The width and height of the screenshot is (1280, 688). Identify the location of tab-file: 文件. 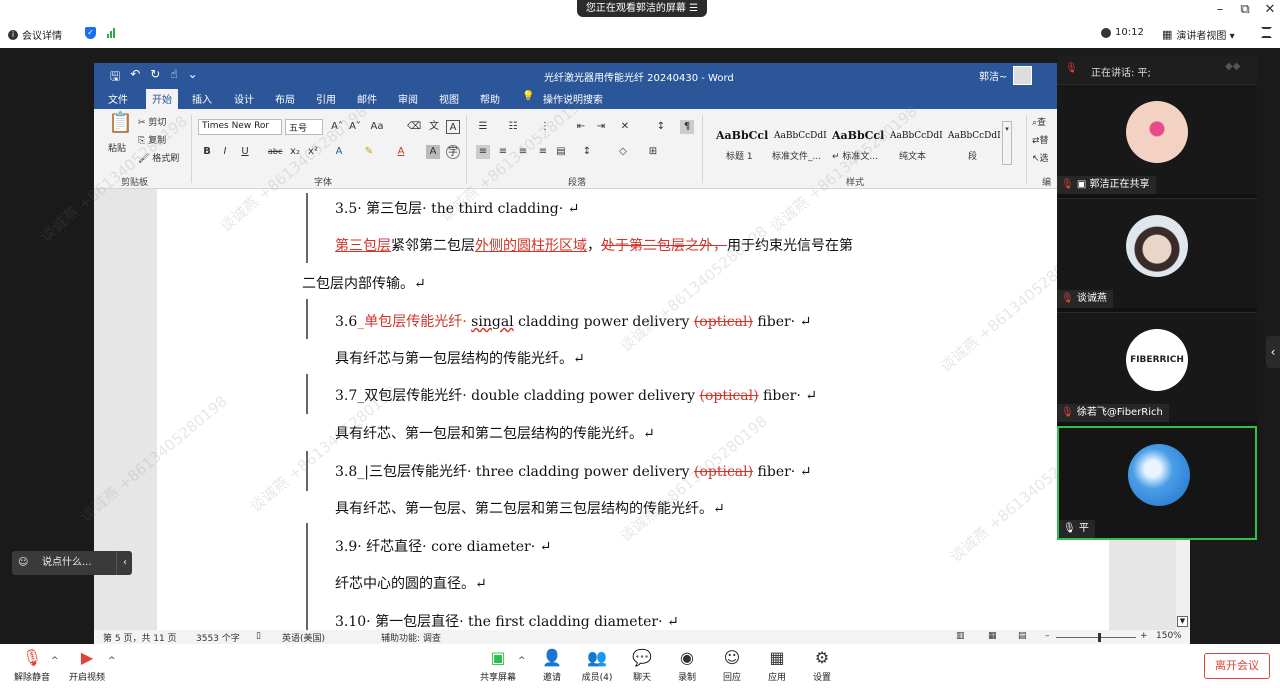
(118, 98).